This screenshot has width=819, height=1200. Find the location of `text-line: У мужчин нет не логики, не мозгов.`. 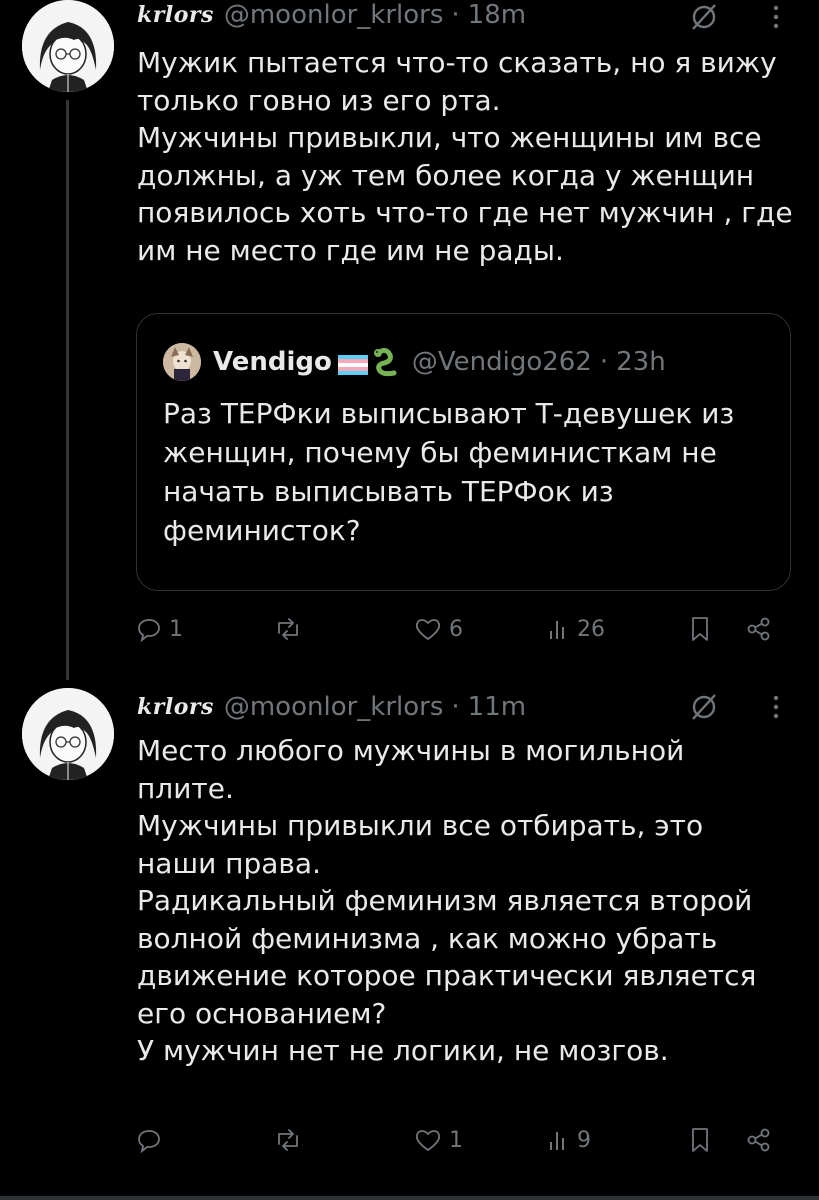

text-line: У мужчин нет не логики, не мозгов. is located at coordinates (403, 1050).